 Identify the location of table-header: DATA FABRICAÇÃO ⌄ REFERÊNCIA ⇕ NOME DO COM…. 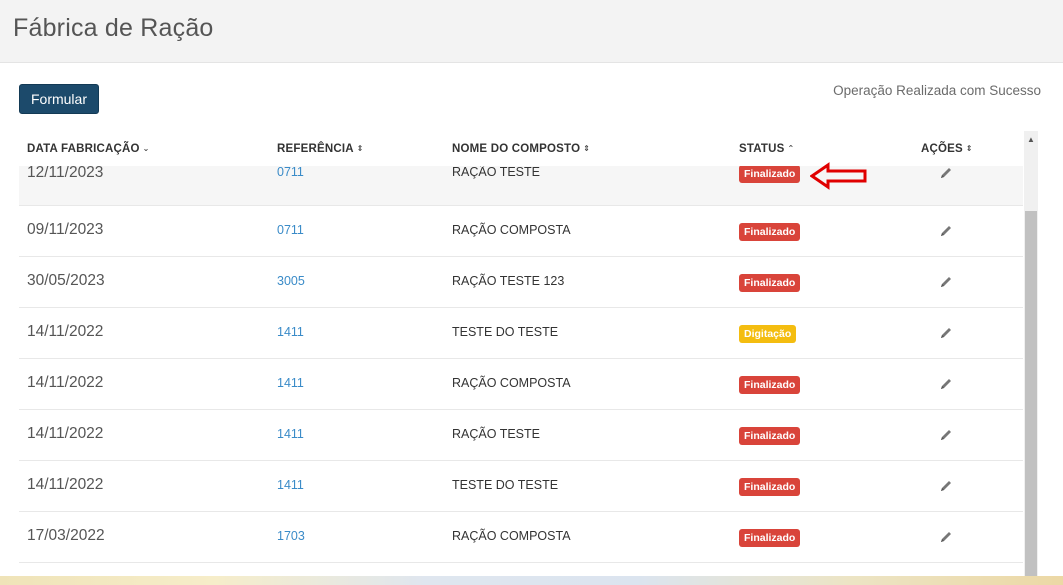
(521, 152).